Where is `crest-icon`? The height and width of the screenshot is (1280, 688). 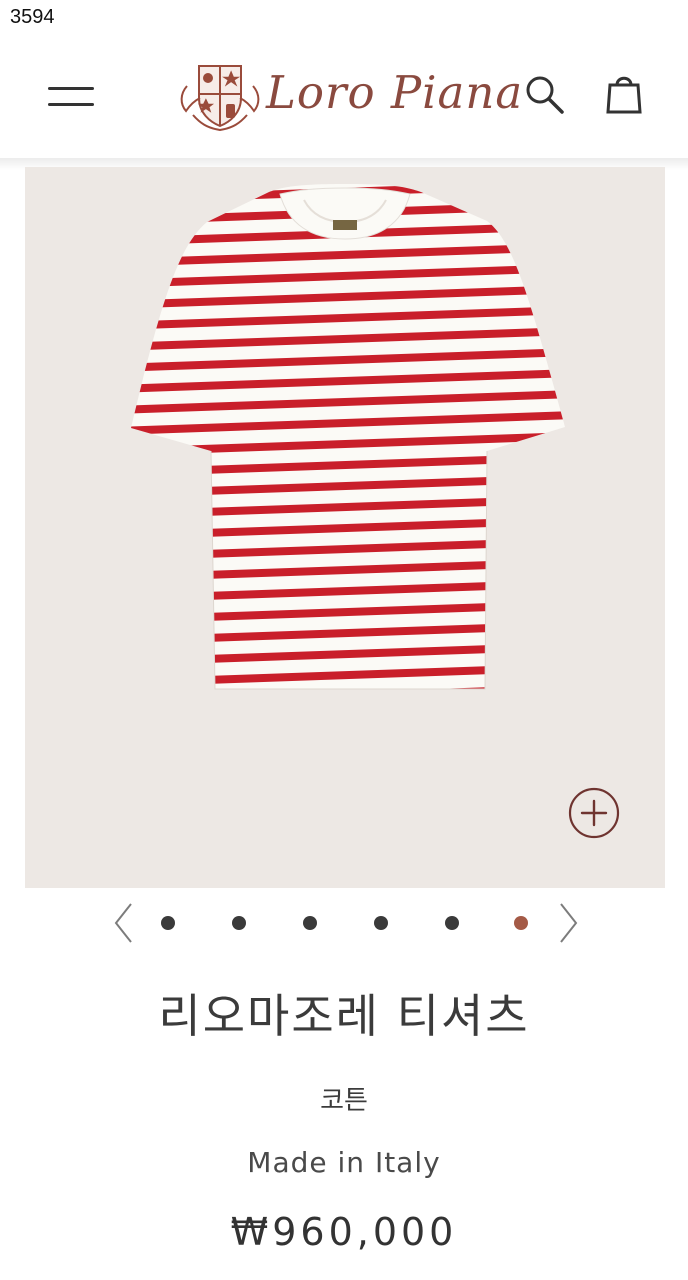 crest-icon is located at coordinates (220, 98).